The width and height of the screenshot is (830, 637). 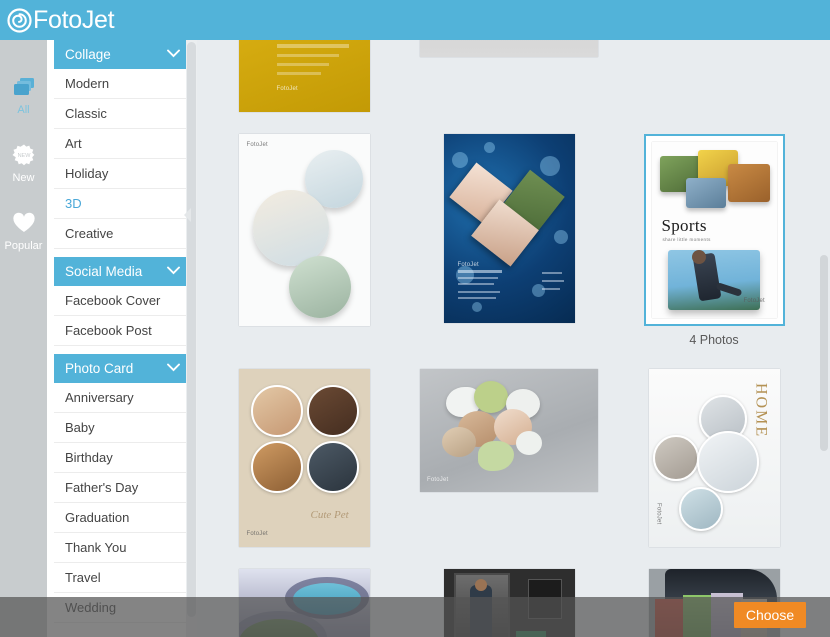 What do you see at coordinates (509, 76) in the screenshot?
I see `template-cell` at bounding box center [509, 76].